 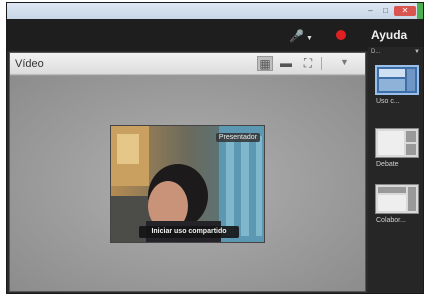 What do you see at coordinates (215, 11) in the screenshot?
I see `title-bar: – □ ✕` at bounding box center [215, 11].